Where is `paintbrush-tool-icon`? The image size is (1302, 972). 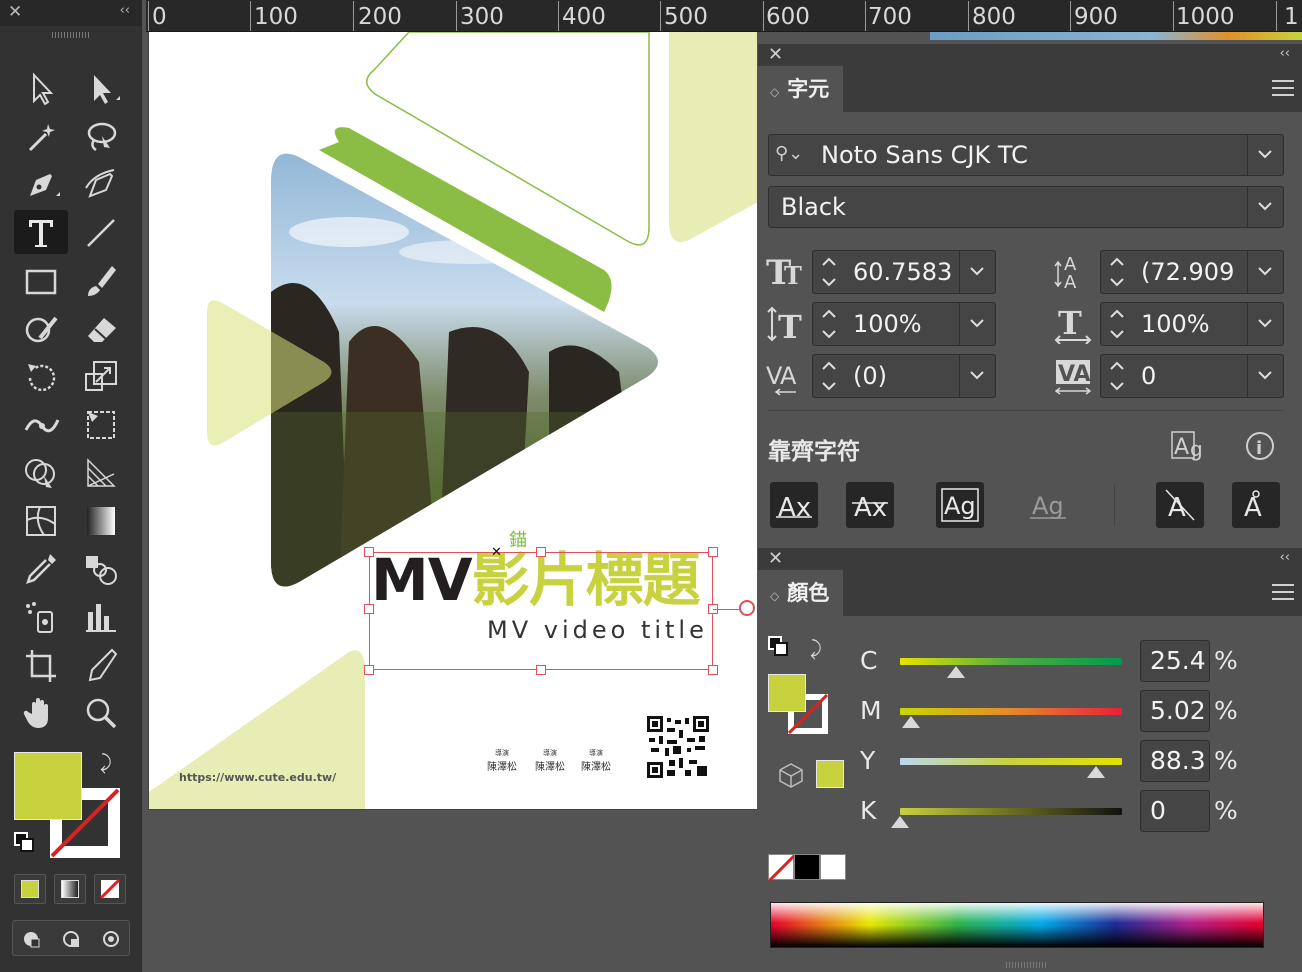 paintbrush-tool-icon is located at coordinates (101, 280).